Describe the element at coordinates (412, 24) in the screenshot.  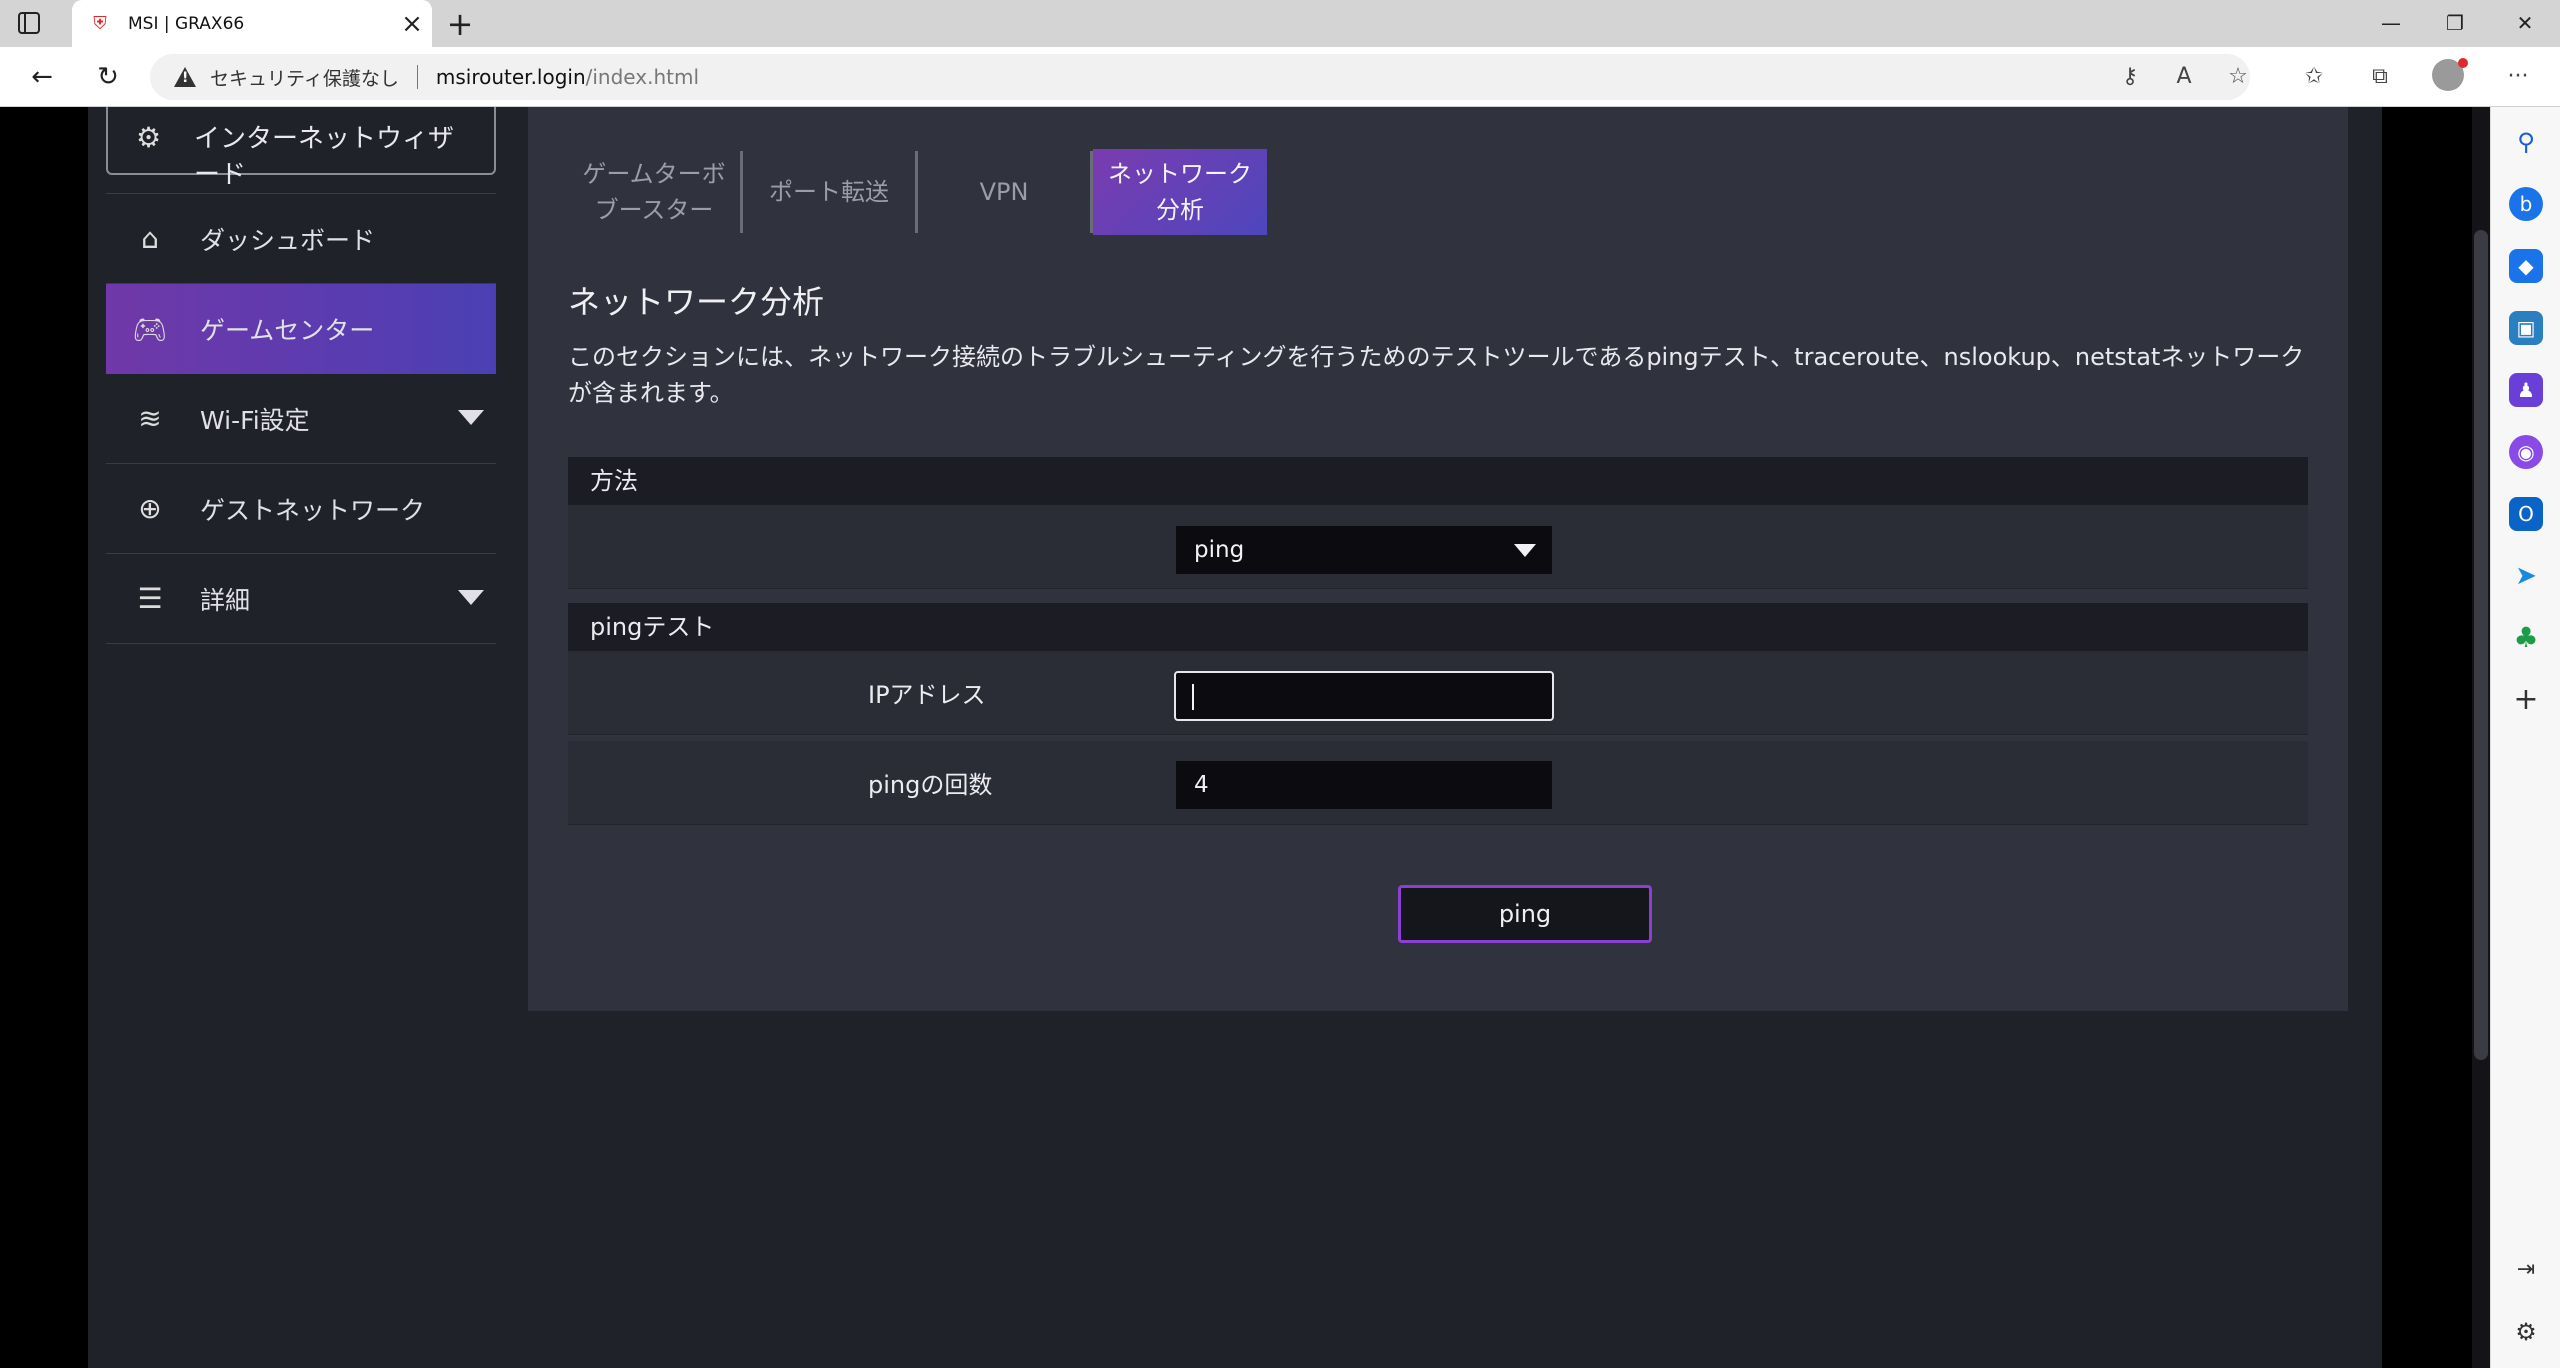
I see `close-tab-icon: ×` at that location.